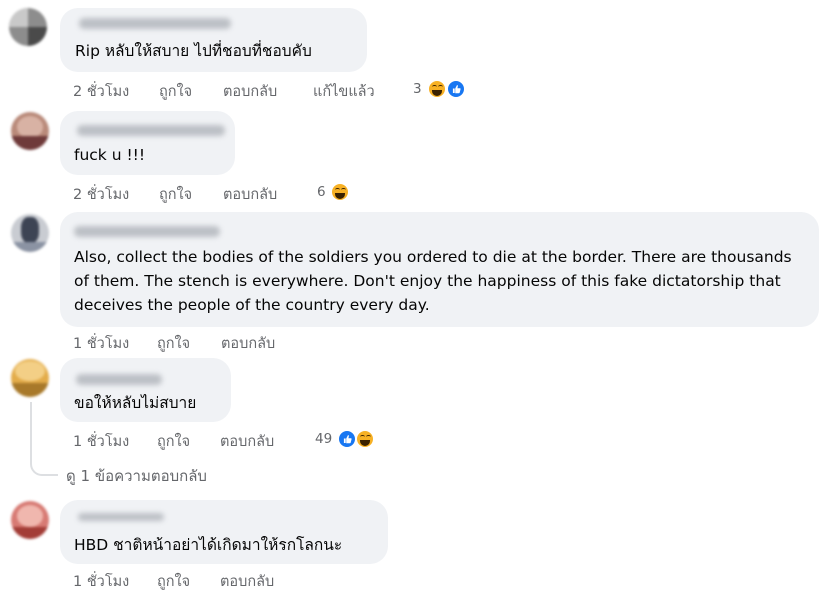  Describe the element at coordinates (110, 155) in the screenshot. I see `comment-text: fuck u !!!` at that location.